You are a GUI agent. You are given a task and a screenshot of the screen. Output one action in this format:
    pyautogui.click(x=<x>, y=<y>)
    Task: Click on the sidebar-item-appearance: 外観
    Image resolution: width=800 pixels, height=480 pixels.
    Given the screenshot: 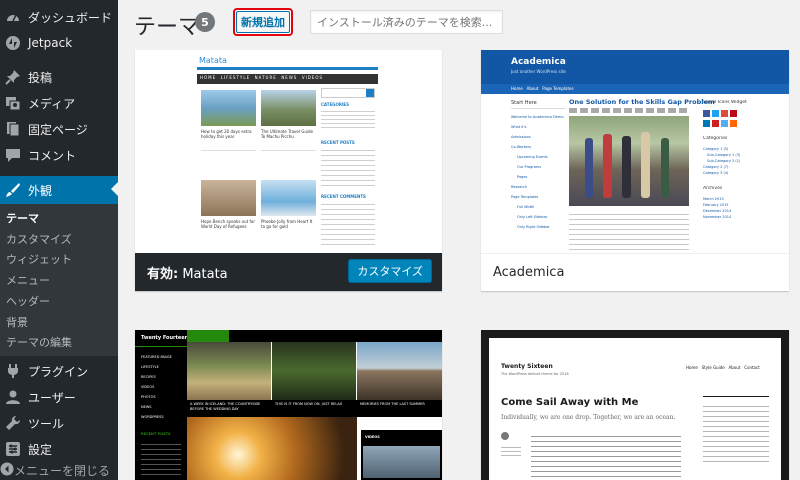 What is the action you would take?
    pyautogui.click(x=59, y=190)
    